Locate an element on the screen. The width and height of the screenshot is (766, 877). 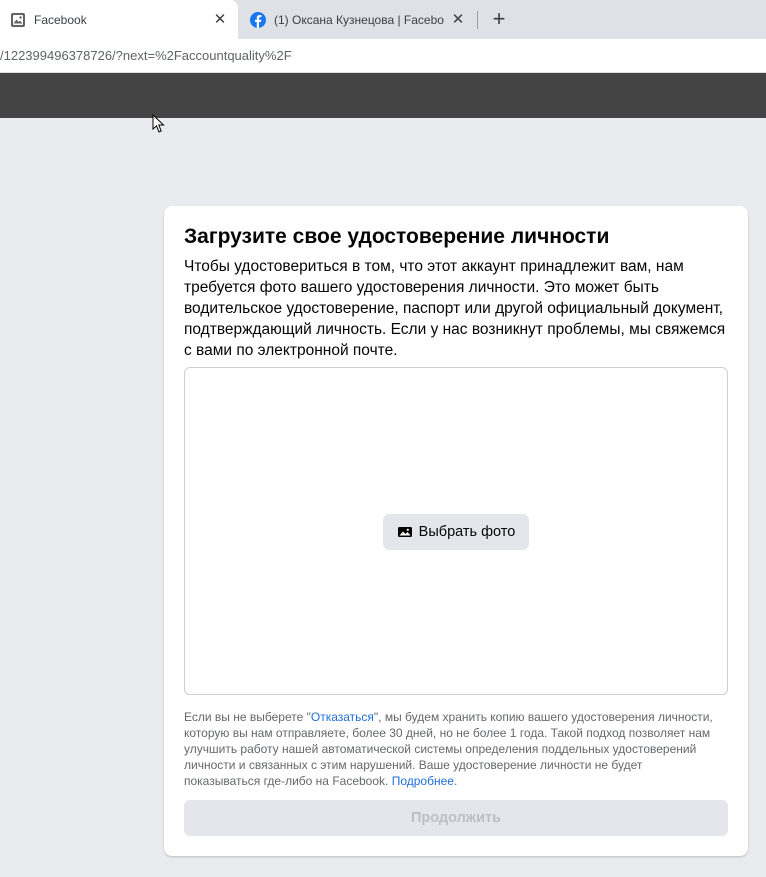
browser-tab-profile: (1) Оксана Кузнецова | Facebook ✕ is located at coordinates (358, 19).